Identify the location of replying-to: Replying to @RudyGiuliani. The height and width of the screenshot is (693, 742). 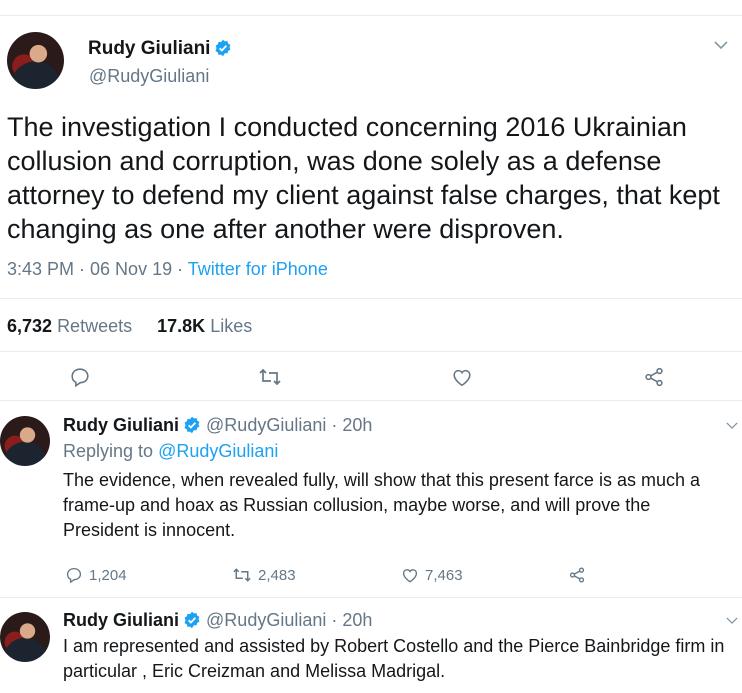
(170, 451).